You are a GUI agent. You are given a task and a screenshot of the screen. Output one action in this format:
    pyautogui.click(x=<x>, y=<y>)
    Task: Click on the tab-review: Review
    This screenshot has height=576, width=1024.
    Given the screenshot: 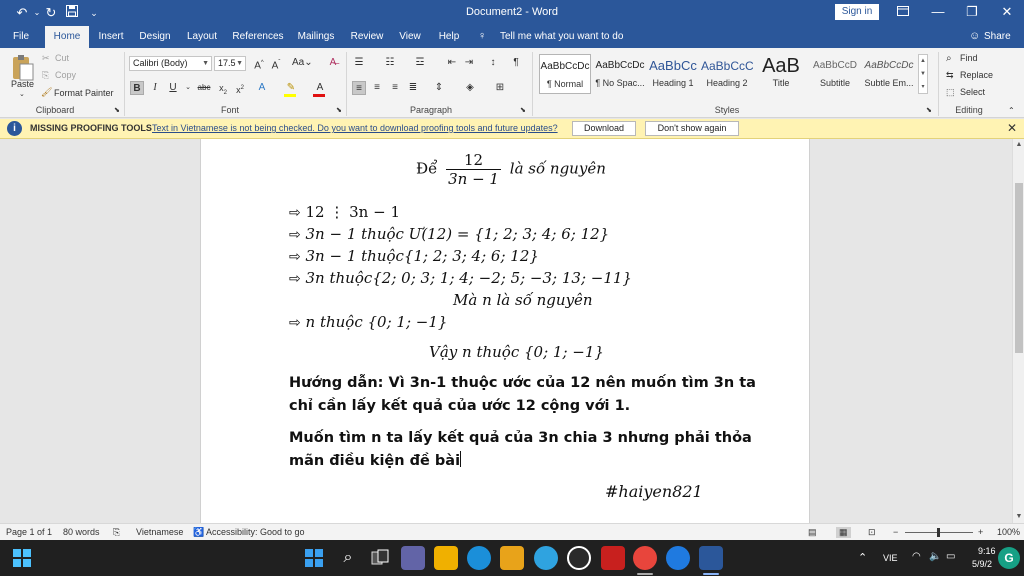 What is the action you would take?
    pyautogui.click(x=367, y=37)
    